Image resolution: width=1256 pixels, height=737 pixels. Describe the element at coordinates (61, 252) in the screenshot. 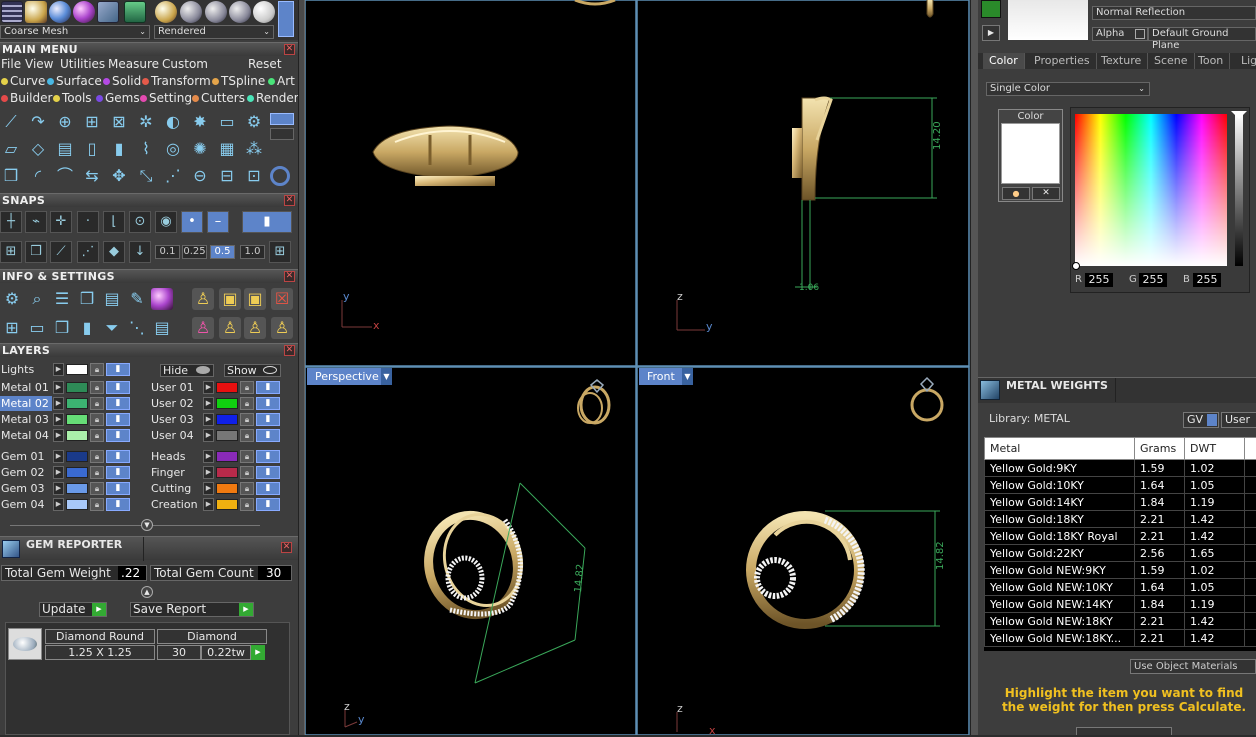

I see `snap-diagonal-icon: ⟋` at that location.